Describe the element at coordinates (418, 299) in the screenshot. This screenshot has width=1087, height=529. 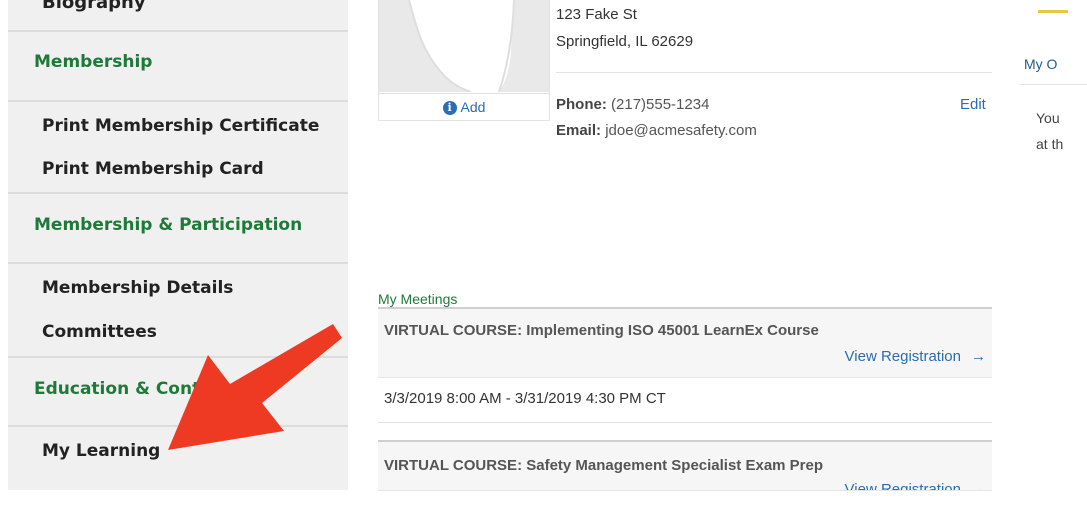
I see `my-meetings-heading: My Meetings` at that location.